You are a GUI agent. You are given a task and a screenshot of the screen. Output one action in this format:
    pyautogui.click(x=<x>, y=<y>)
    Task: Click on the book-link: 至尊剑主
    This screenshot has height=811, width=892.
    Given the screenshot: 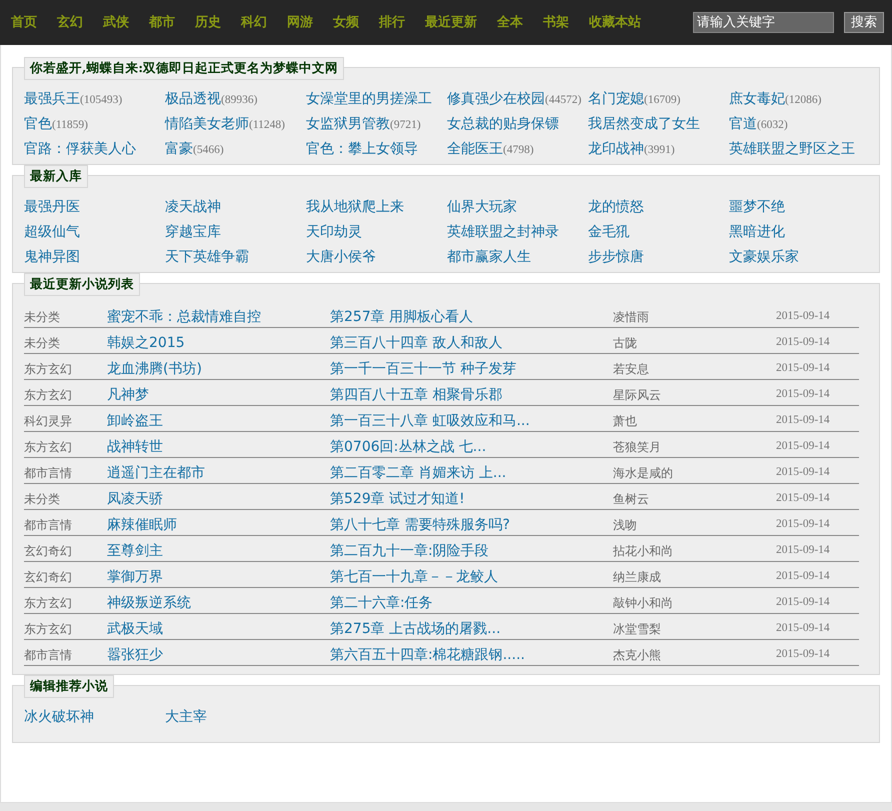 What is the action you would take?
    pyautogui.click(x=218, y=551)
    